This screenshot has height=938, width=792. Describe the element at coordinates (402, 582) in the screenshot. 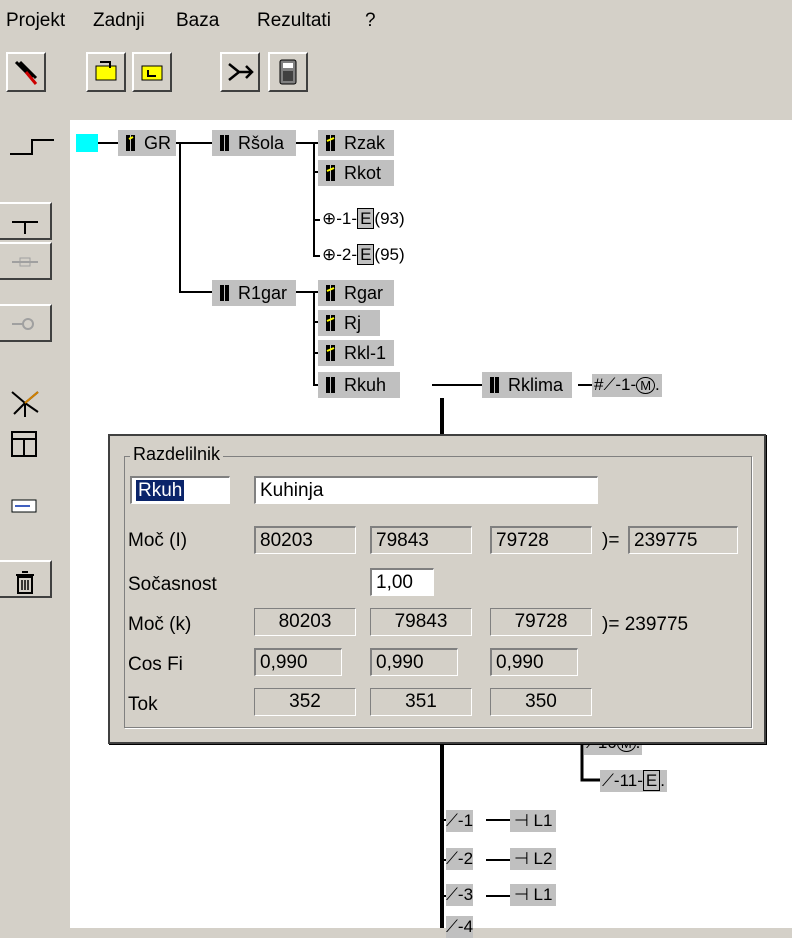

I see `socasnost-field: 1,00` at that location.